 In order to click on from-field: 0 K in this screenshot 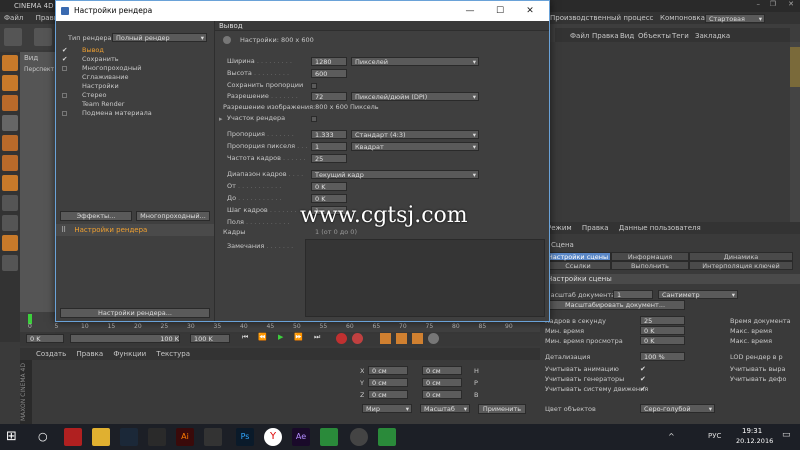, I will do `click(329, 186)`.